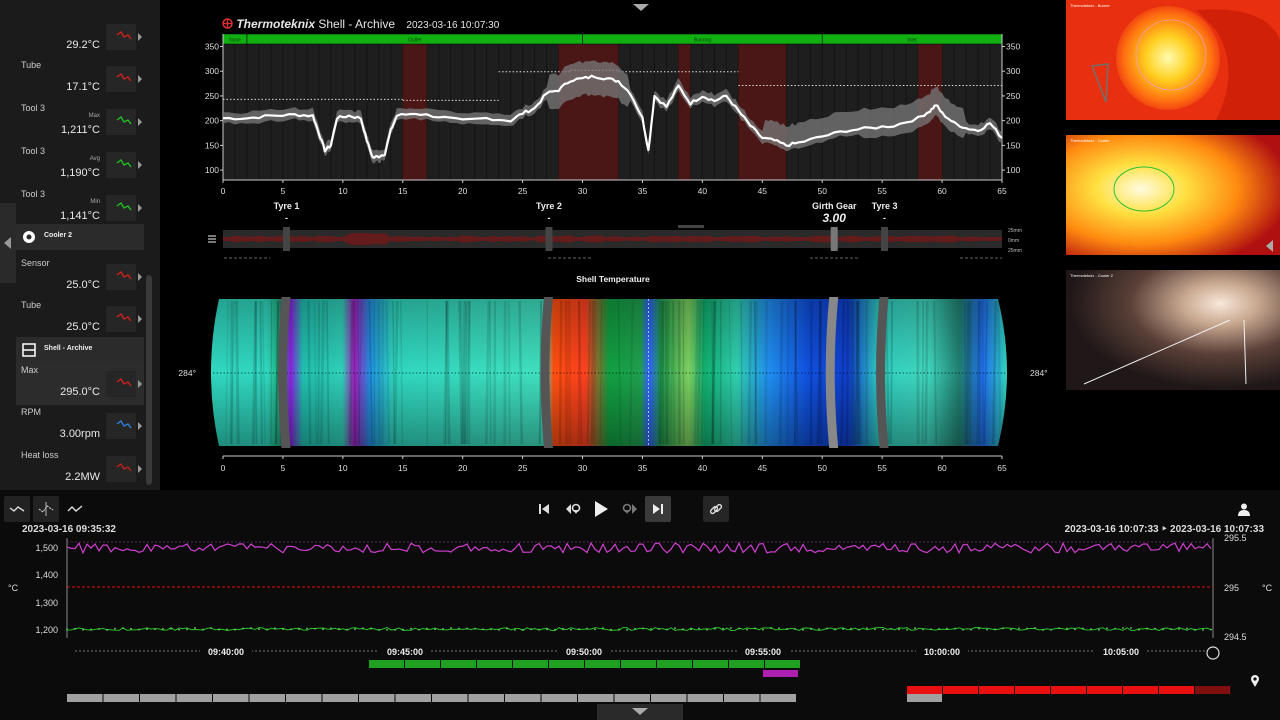  What do you see at coordinates (80, 208) in the screenshot?
I see `sensor-row: Tool 3 Min 1,141°C` at bounding box center [80, 208].